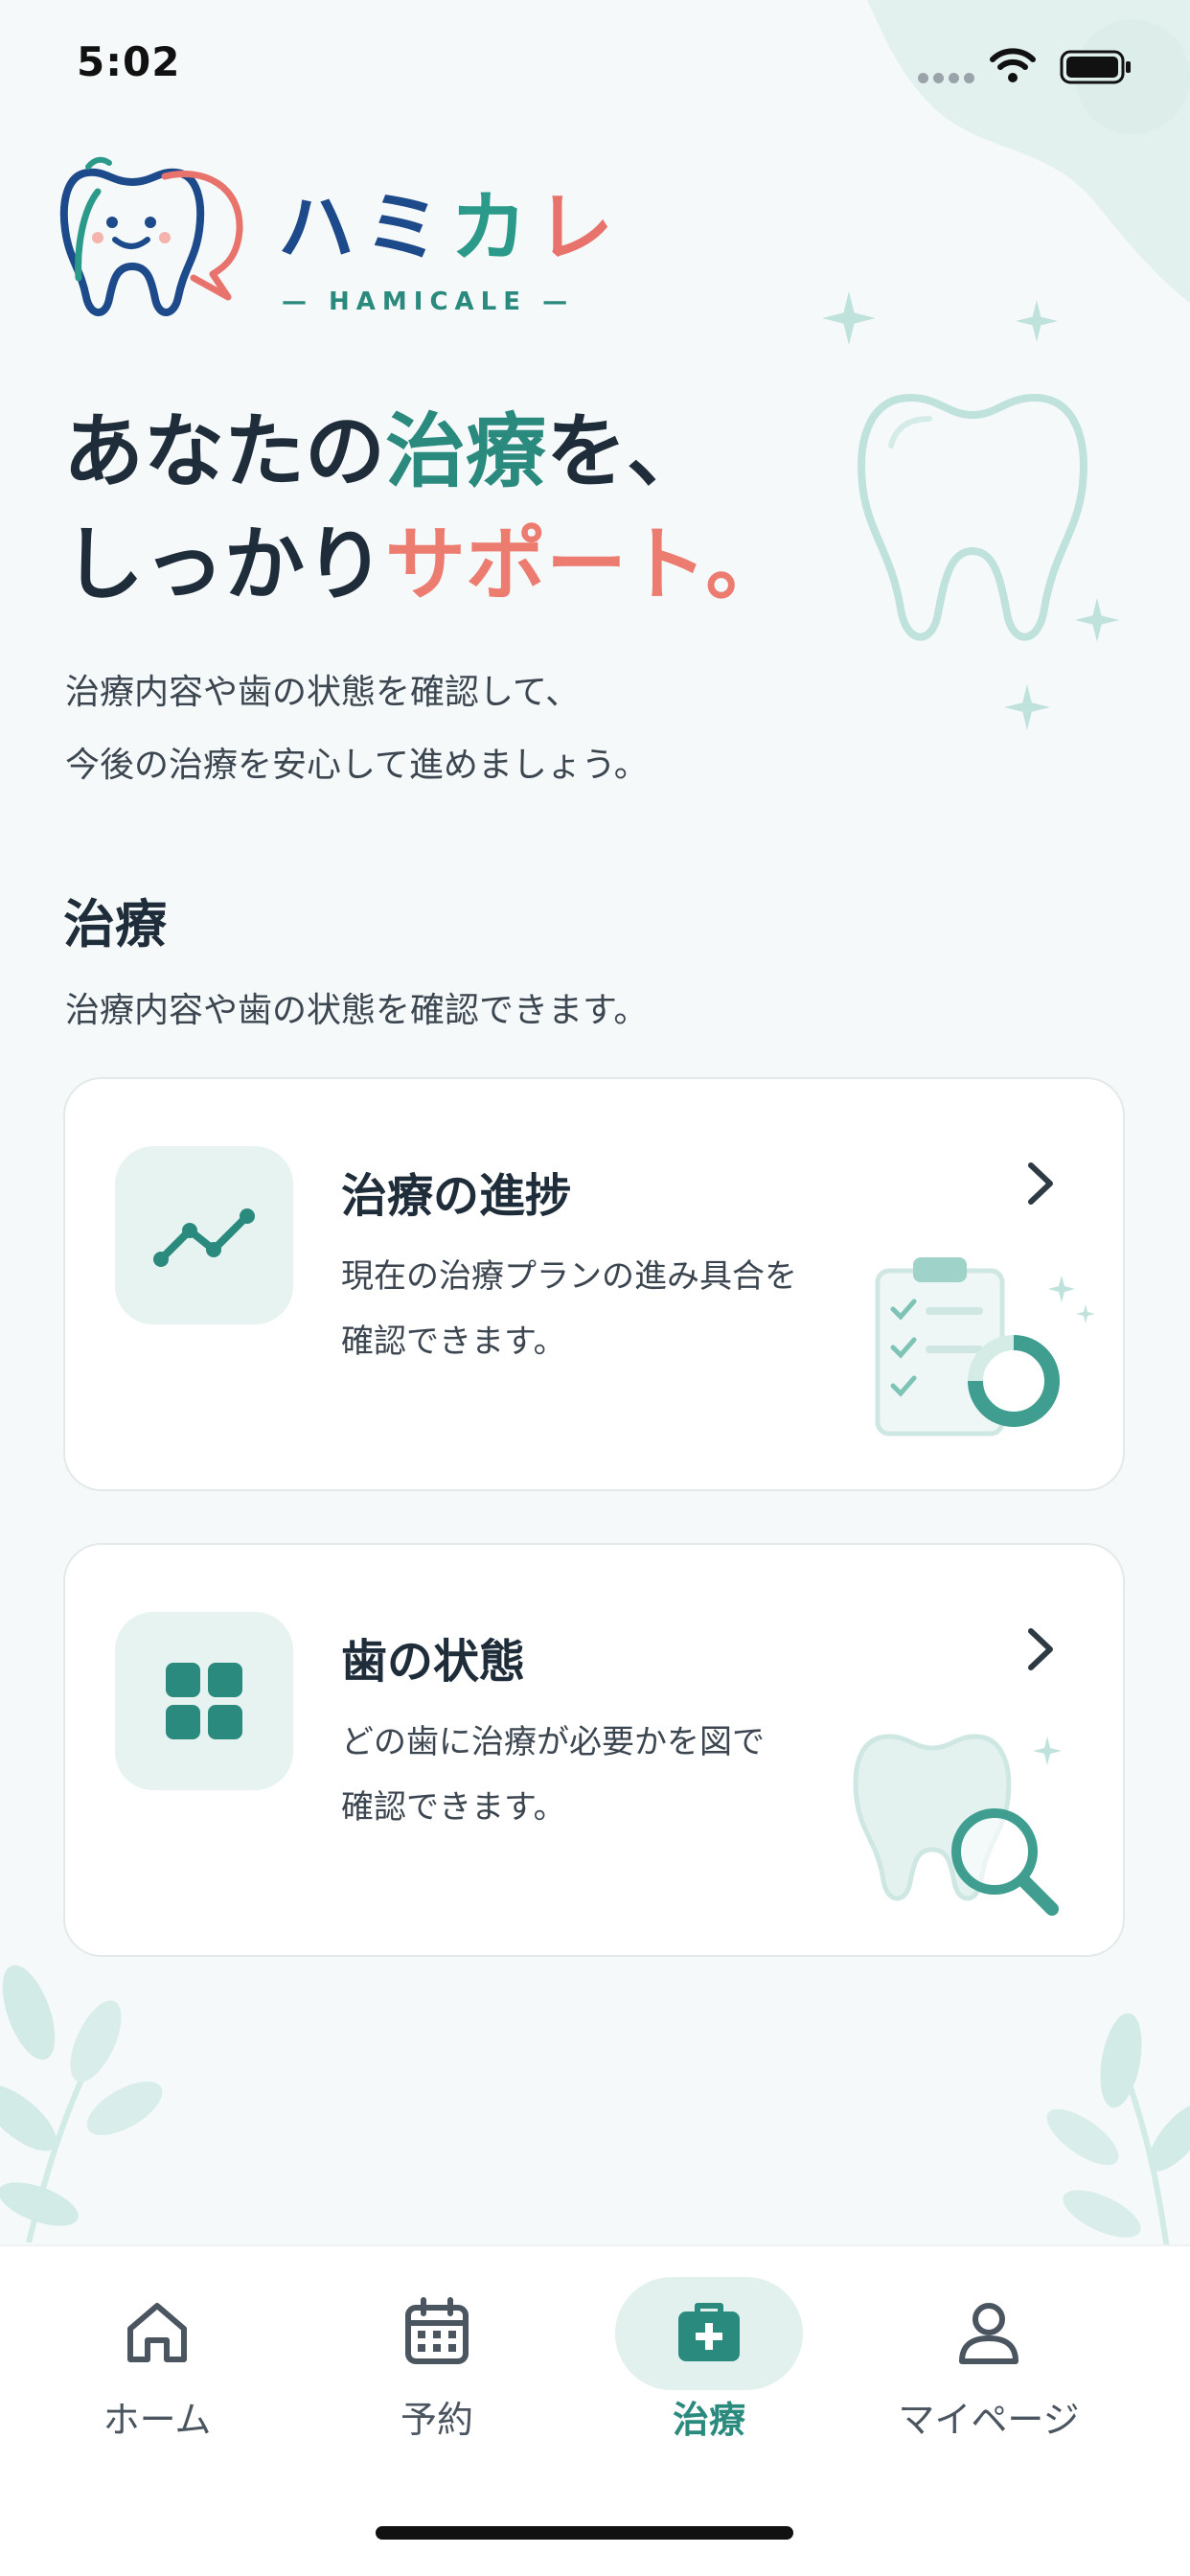 The height and width of the screenshot is (2576, 1190). What do you see at coordinates (973, 517) in the screenshot?
I see `tooth-outline-icon` at bounding box center [973, 517].